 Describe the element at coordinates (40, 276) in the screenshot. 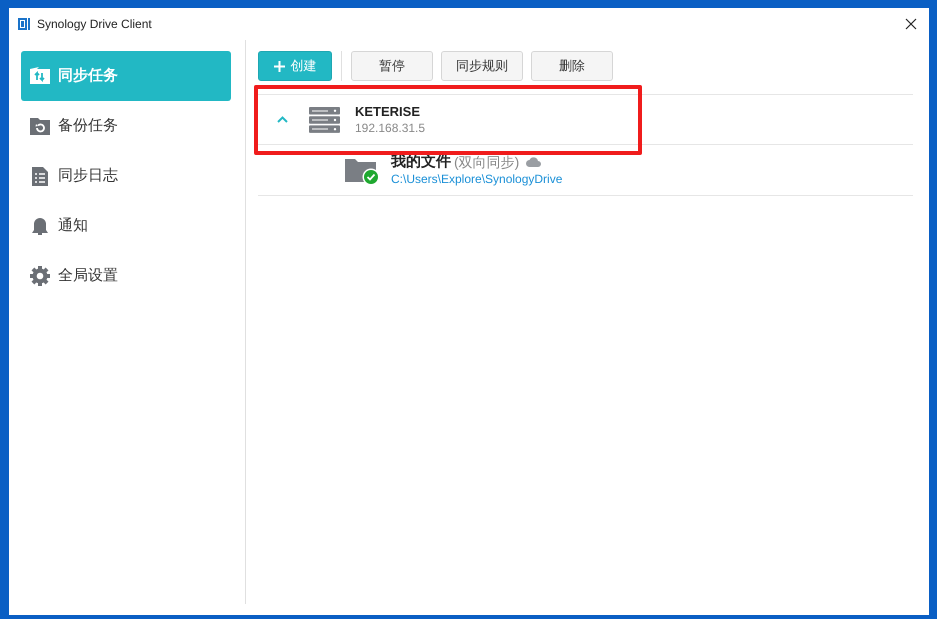

I see `settings-icon` at that location.